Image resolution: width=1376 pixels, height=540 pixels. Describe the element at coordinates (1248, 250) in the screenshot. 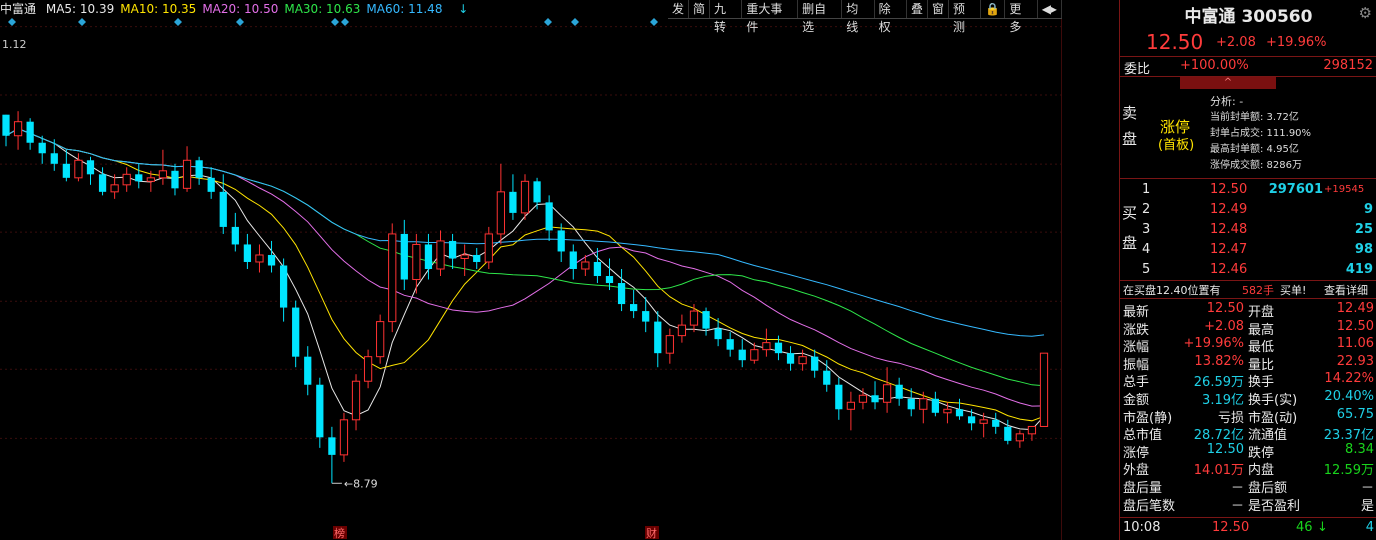

I see `buy-level-row: 4 12.47 98` at that location.